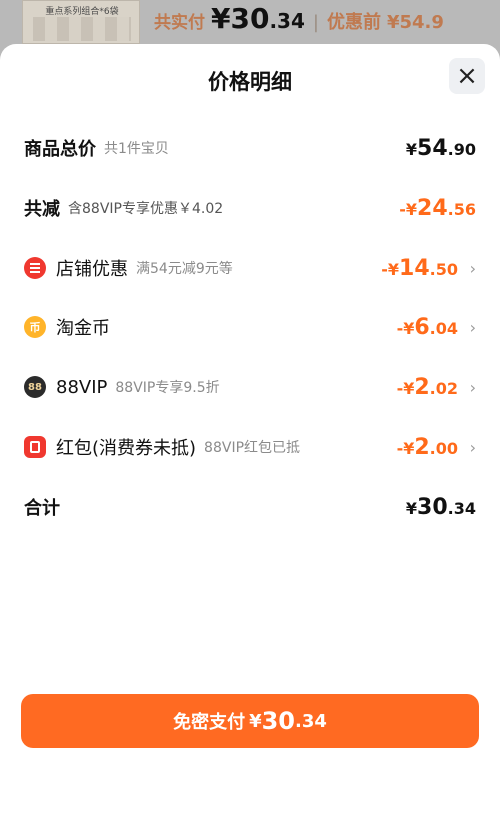 The image size is (500, 813). What do you see at coordinates (427, 447) in the screenshot?
I see `red-packet-amount: -¥2.00` at bounding box center [427, 447].